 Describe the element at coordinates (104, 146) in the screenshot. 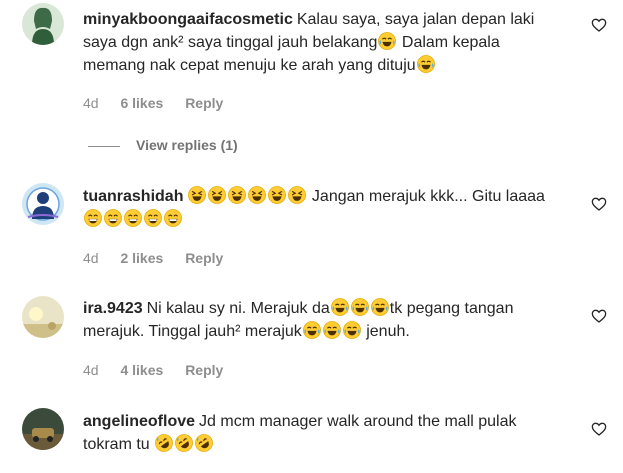

I see `divider-line` at that location.